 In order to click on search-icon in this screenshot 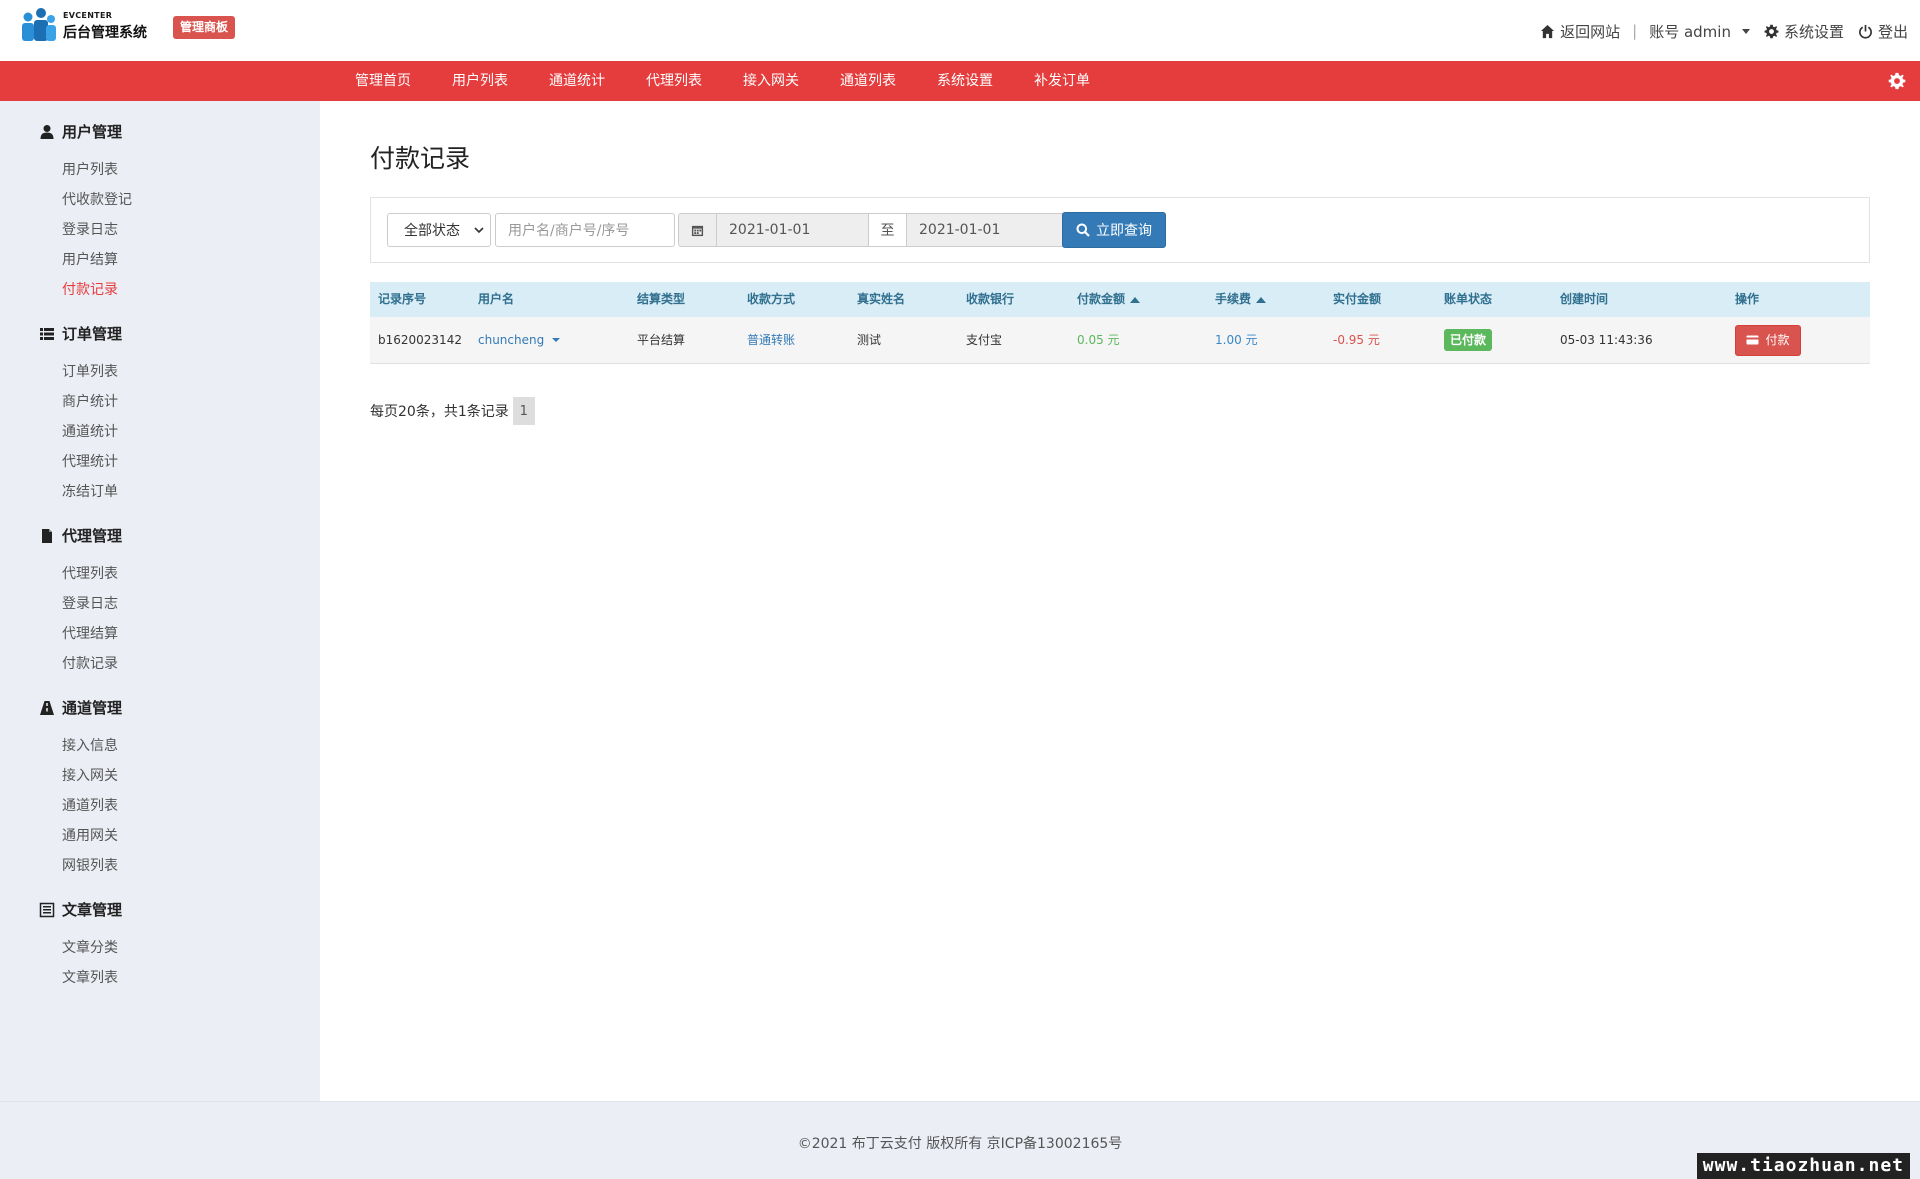, I will do `click(1083, 230)`.